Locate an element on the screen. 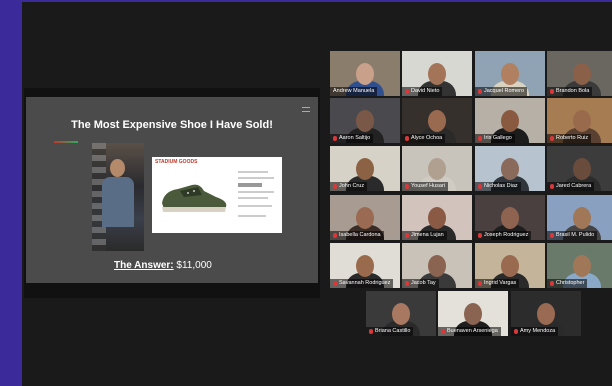  participant-tile: Iris Gallego is located at coordinates (510, 120).